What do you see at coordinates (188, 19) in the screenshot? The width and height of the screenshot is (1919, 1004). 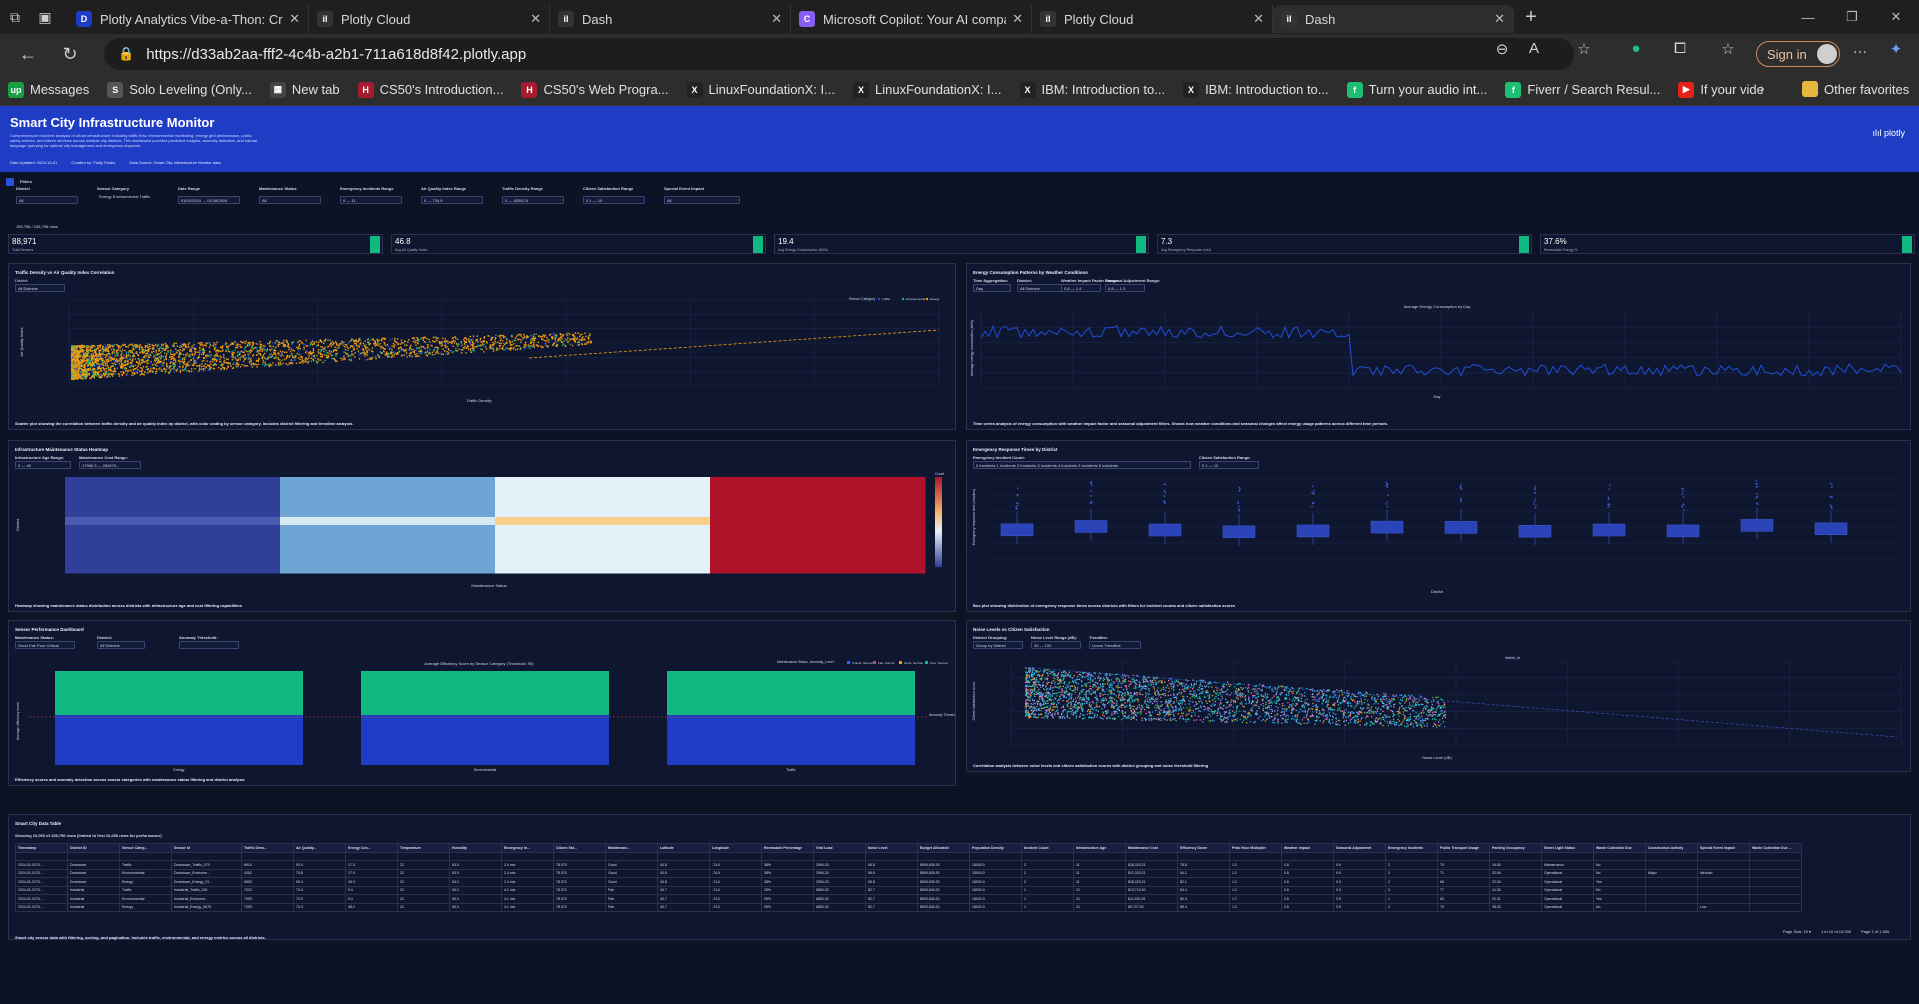 I see `browser-tab: D Plotly Analytics Vibe-a-Thon: Crea ✕` at bounding box center [188, 19].